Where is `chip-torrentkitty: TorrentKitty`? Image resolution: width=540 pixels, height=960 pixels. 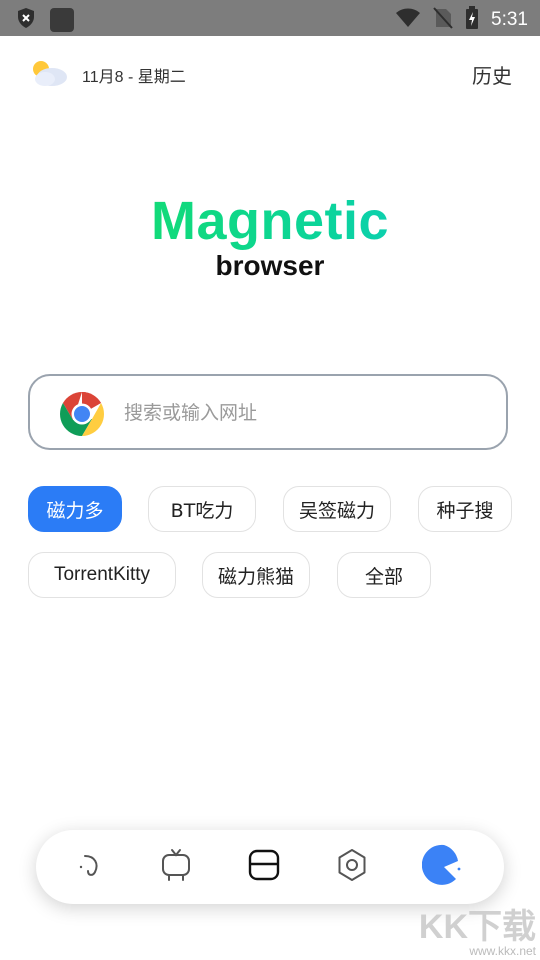
chip-torrentkitty: TorrentKitty is located at coordinates (102, 575).